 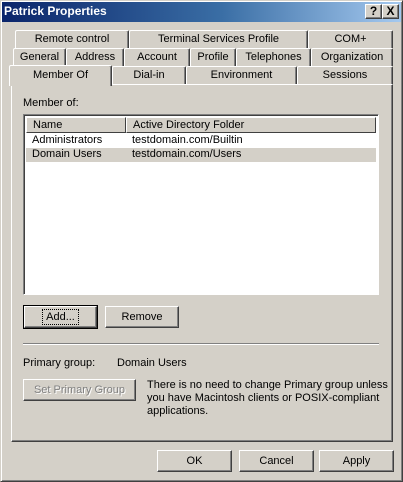 What do you see at coordinates (251, 125) in the screenshot?
I see `column-header-folder: Active Directory Folder` at bounding box center [251, 125].